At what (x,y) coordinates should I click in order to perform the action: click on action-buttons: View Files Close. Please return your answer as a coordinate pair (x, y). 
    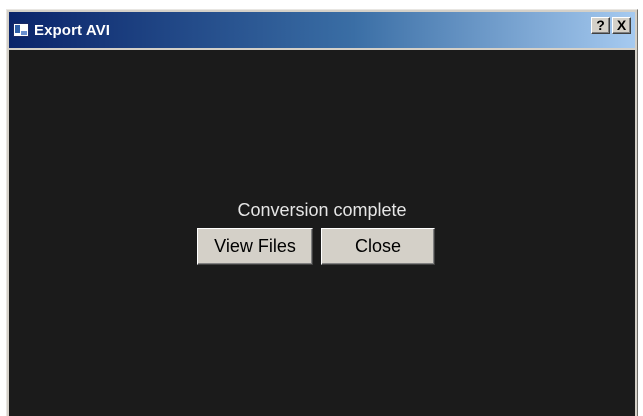
    Looking at the image, I should click on (316, 246).